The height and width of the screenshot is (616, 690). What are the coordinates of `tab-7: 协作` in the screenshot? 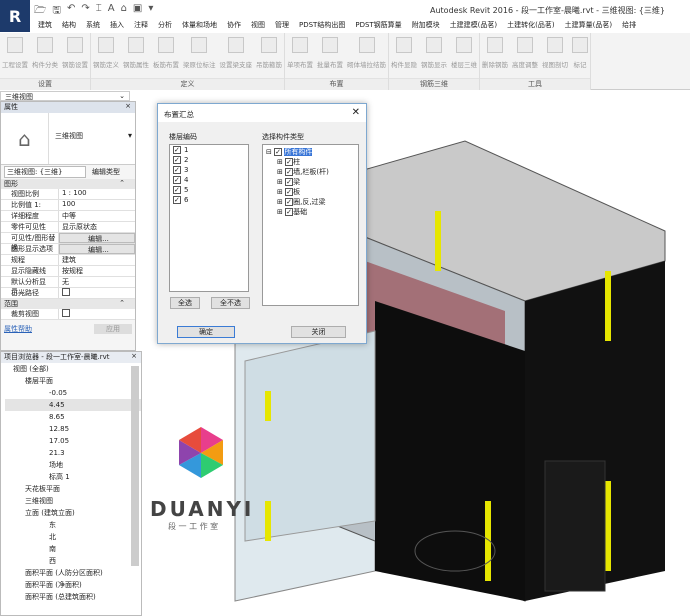 It's located at (234, 26).